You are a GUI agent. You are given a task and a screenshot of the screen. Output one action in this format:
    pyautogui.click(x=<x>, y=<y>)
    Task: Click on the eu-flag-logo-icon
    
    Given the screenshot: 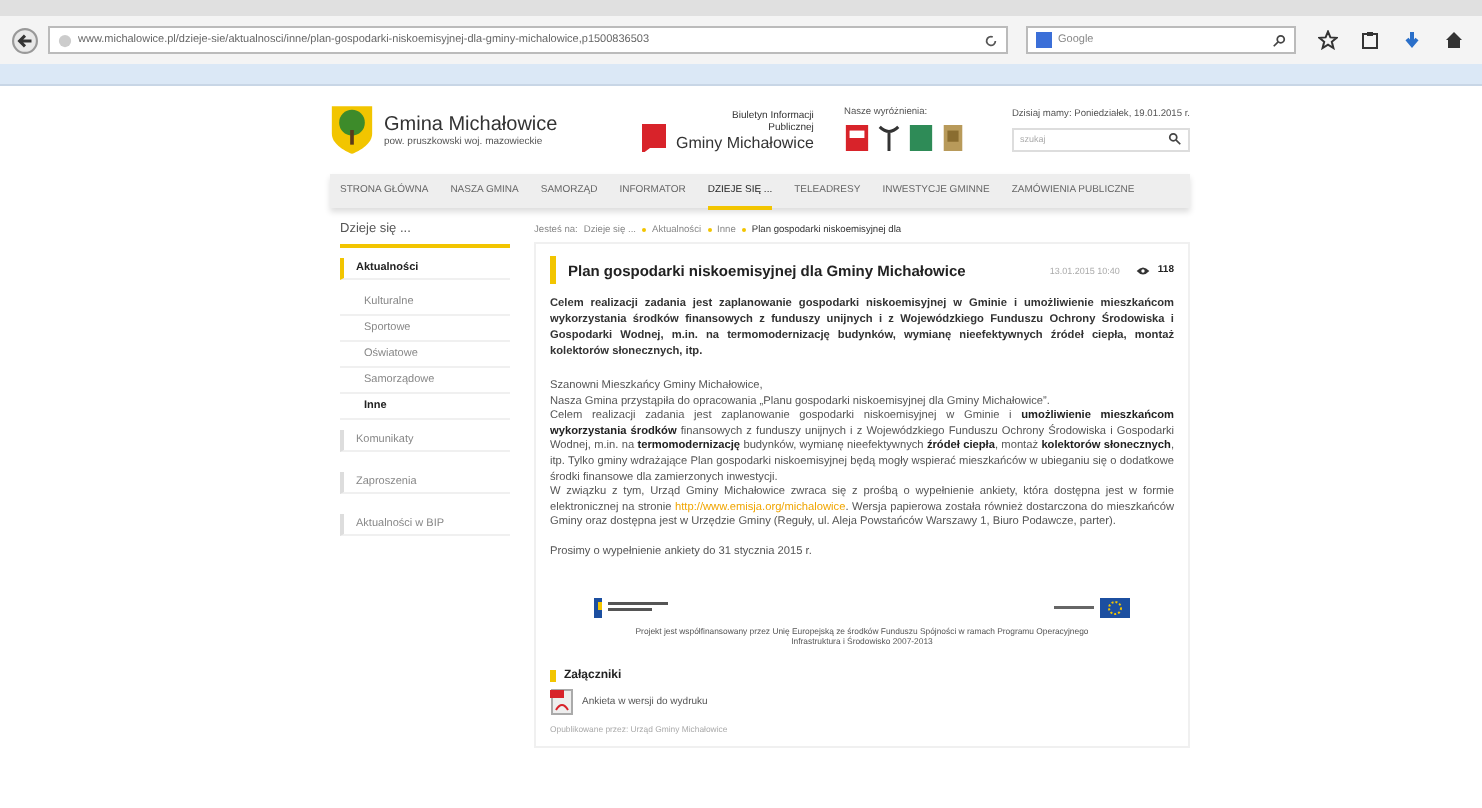 What is the action you would take?
    pyautogui.click(x=1090, y=607)
    